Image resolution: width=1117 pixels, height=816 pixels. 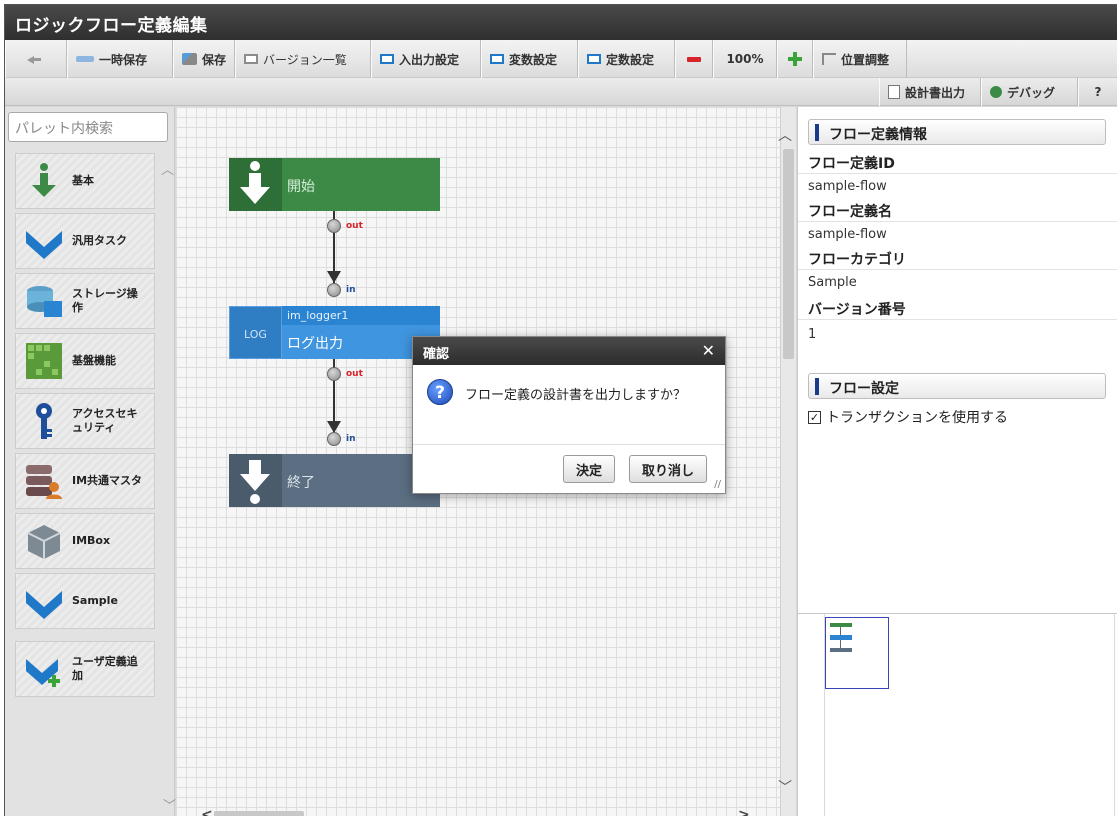 I want to click on dialog-title-bar: 確認 ✕, so click(x=569, y=351).